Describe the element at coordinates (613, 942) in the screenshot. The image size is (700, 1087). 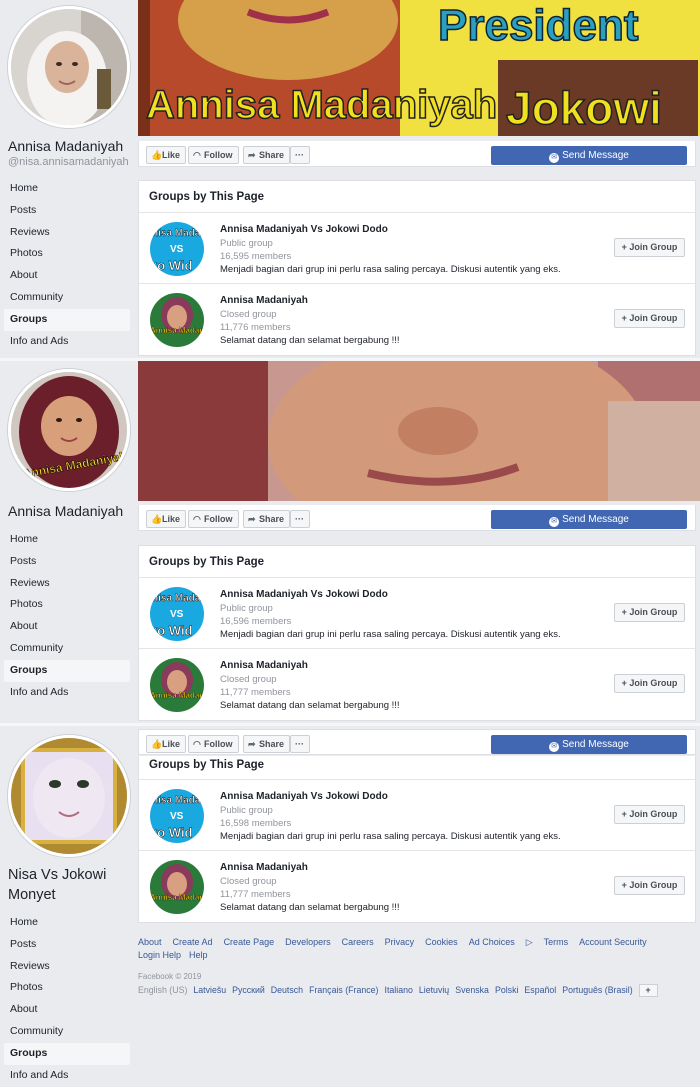
I see `footer-link-account-security: Account Security` at that location.